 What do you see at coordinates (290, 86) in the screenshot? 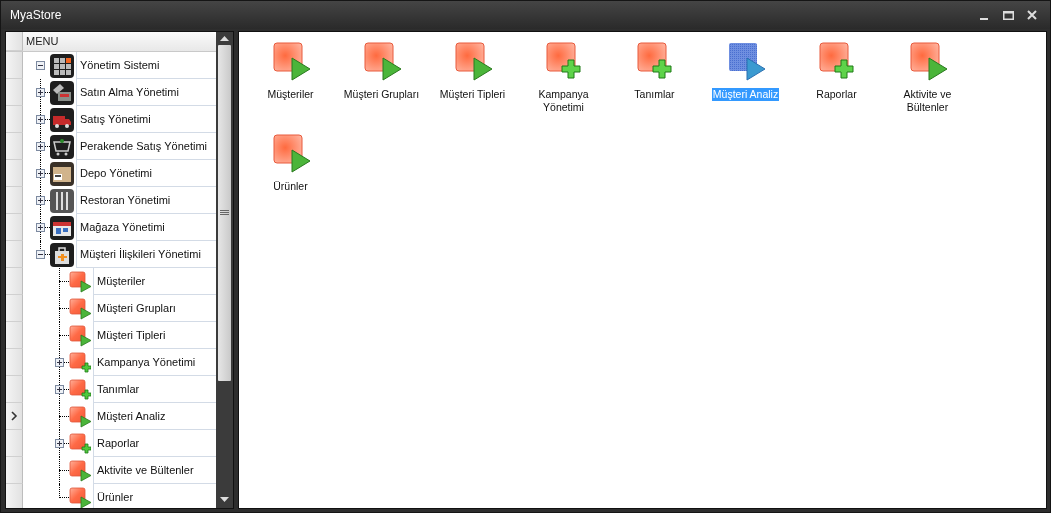
I see `module-tile: Müşteriler` at bounding box center [290, 86].